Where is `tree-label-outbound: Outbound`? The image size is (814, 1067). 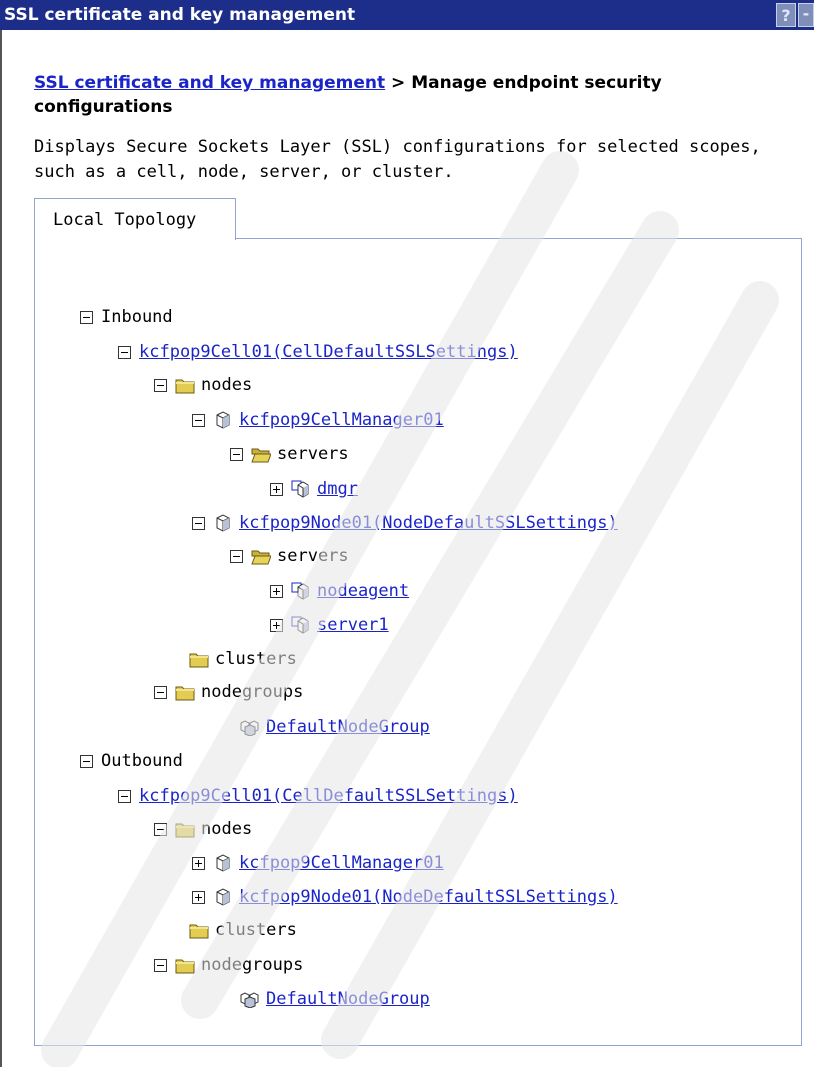
tree-label-outbound: Outbound is located at coordinates (142, 761).